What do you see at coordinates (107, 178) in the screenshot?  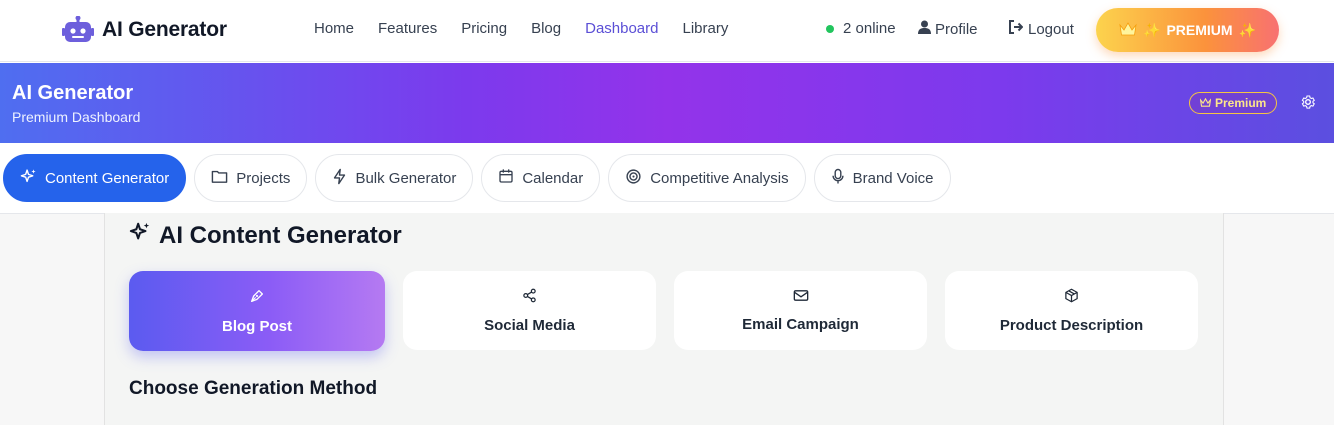 I see `tab-label: Content Generator` at bounding box center [107, 178].